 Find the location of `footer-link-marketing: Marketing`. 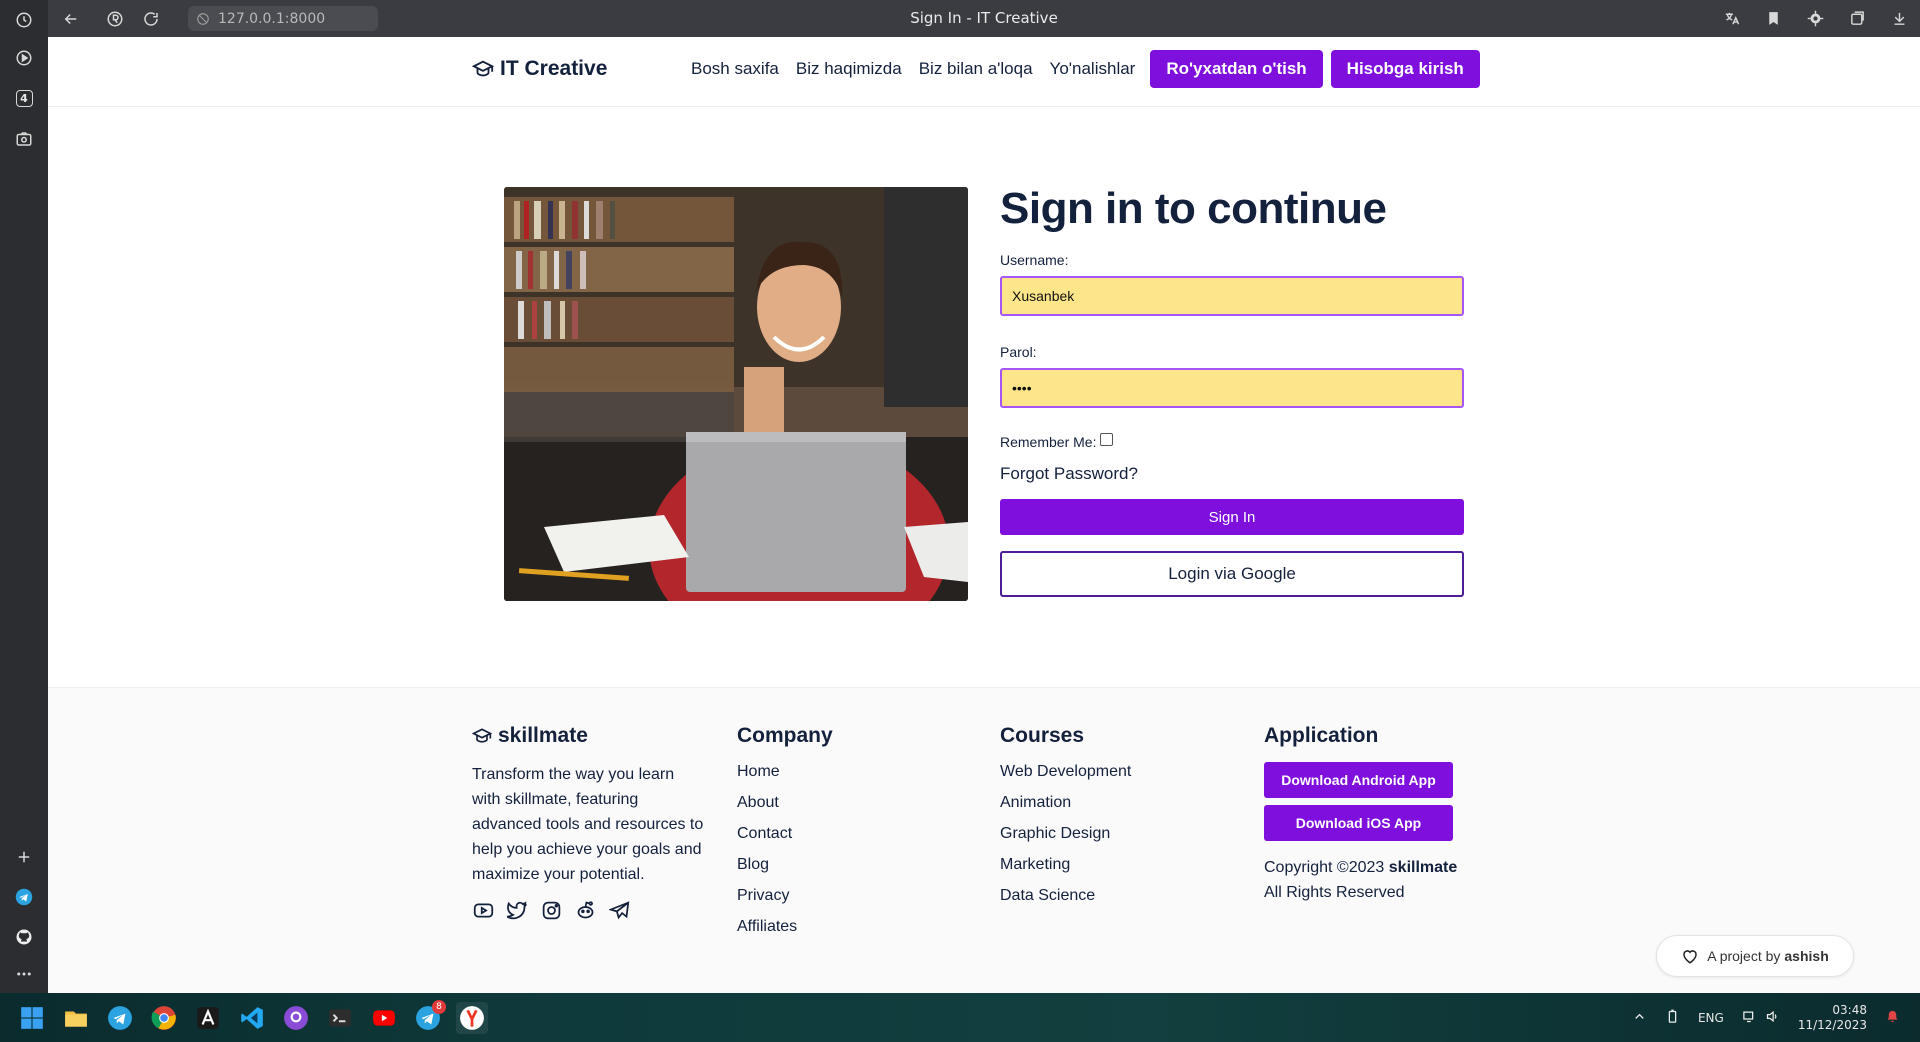

footer-link-marketing: Marketing is located at coordinates (1065, 864).